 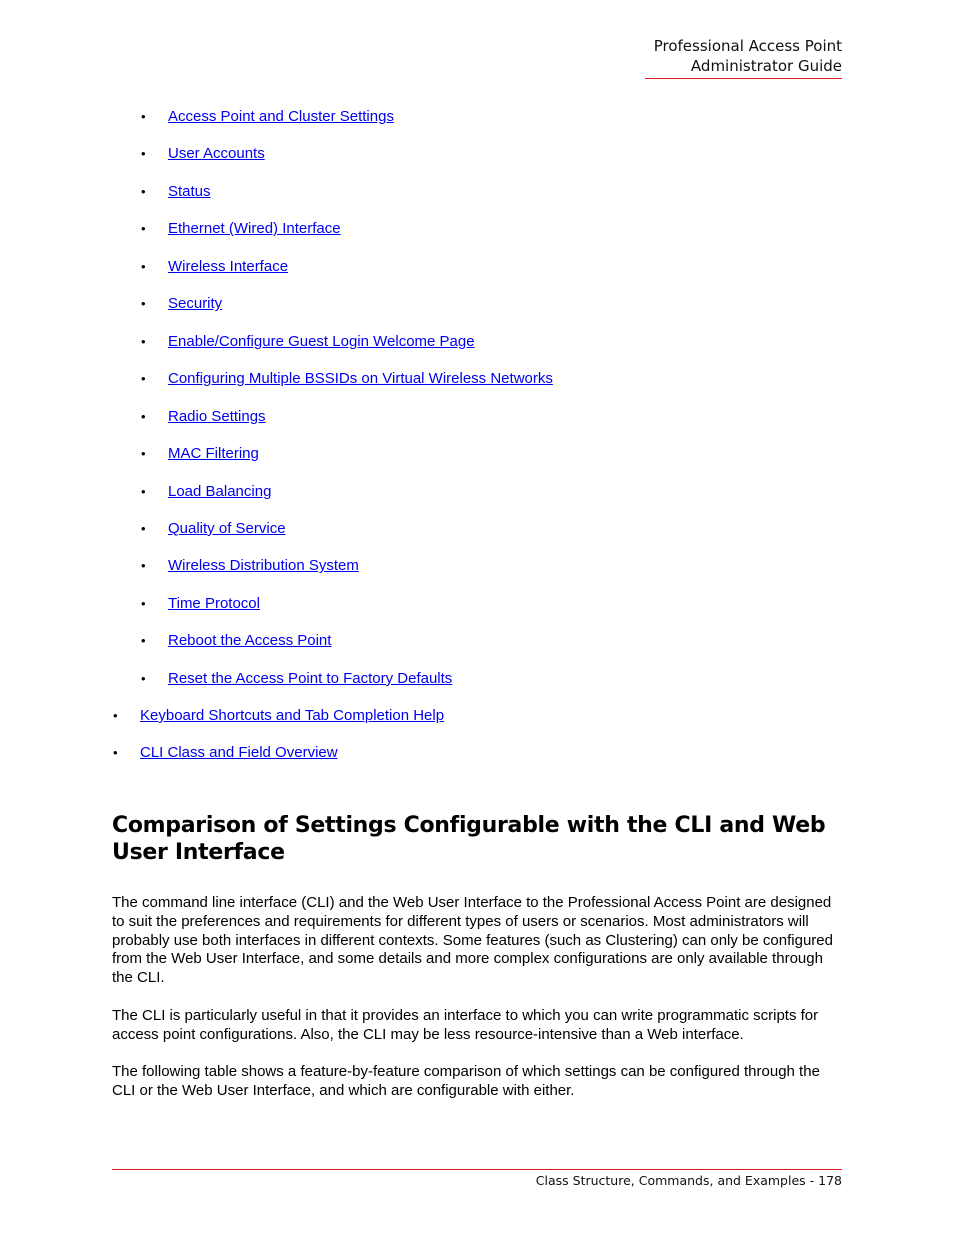 What do you see at coordinates (195, 304) in the screenshot?
I see `toc-link: Security` at bounding box center [195, 304].